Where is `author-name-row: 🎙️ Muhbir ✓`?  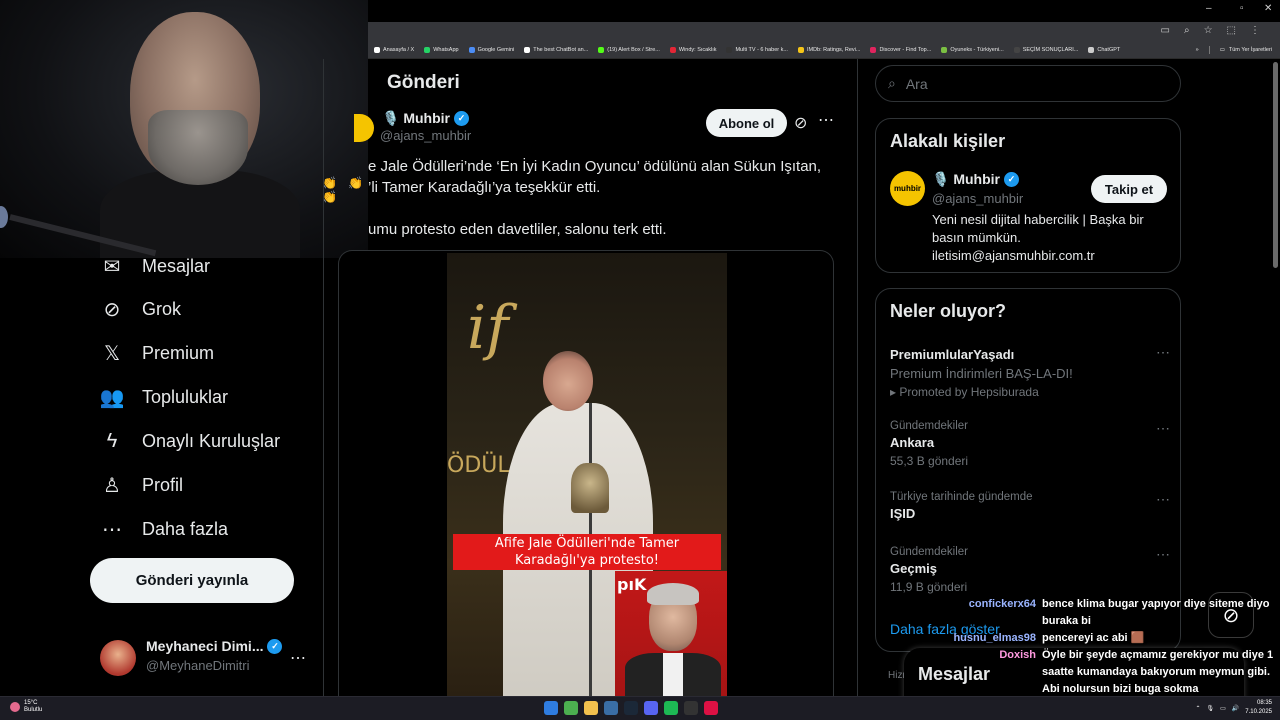 author-name-row: 🎙️ Muhbir ✓ is located at coordinates (425, 118).